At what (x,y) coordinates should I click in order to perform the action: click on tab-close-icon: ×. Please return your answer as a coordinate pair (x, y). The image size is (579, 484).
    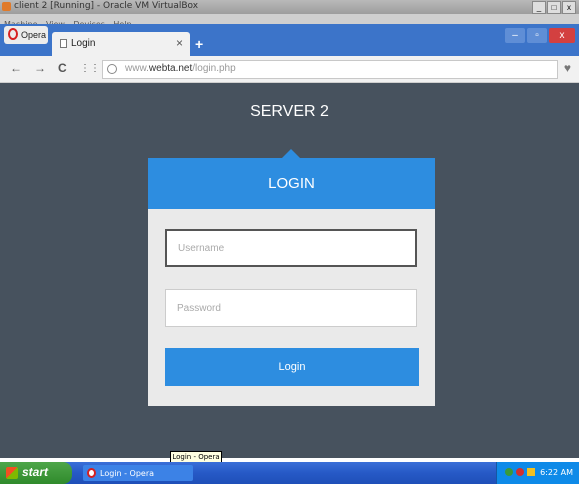
    Looking at the image, I should click on (179, 43).